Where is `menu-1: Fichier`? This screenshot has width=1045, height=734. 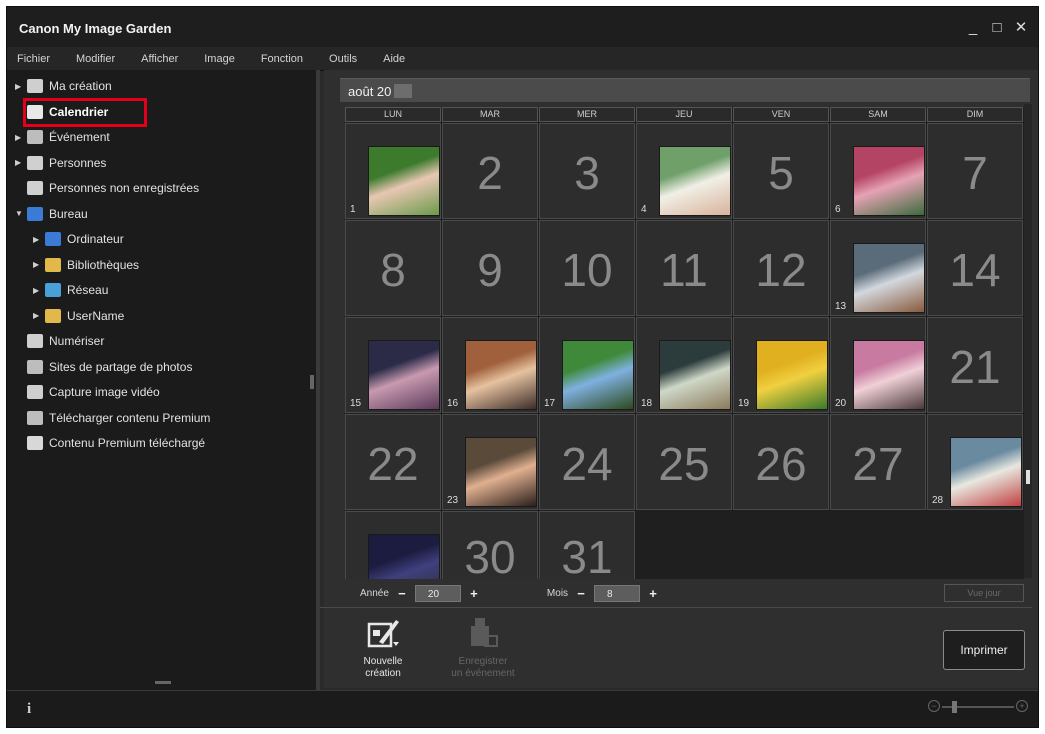
menu-1: Fichier is located at coordinates (35, 59).